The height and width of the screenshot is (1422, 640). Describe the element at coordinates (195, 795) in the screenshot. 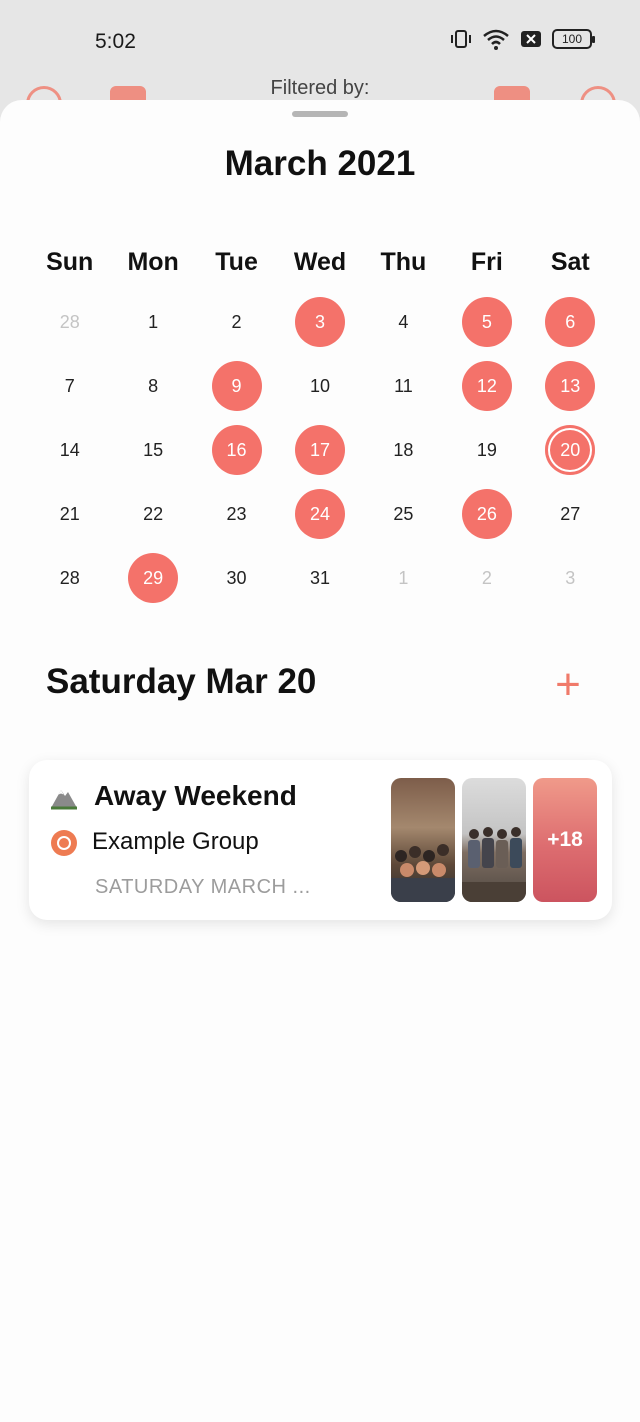

I see `event-title: Away Weekend` at that location.